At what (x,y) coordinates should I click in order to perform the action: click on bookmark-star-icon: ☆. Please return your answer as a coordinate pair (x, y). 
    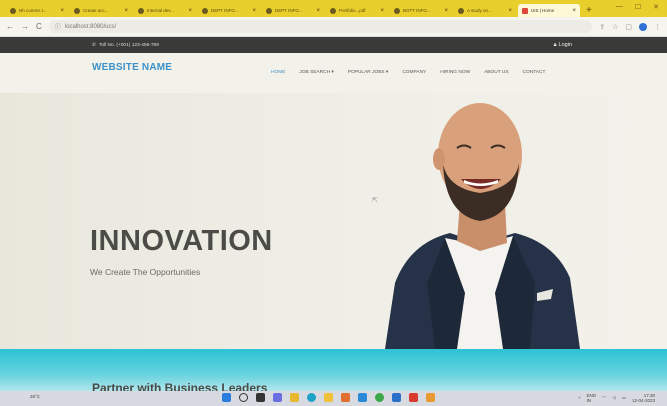
    Looking at the image, I should click on (615, 27).